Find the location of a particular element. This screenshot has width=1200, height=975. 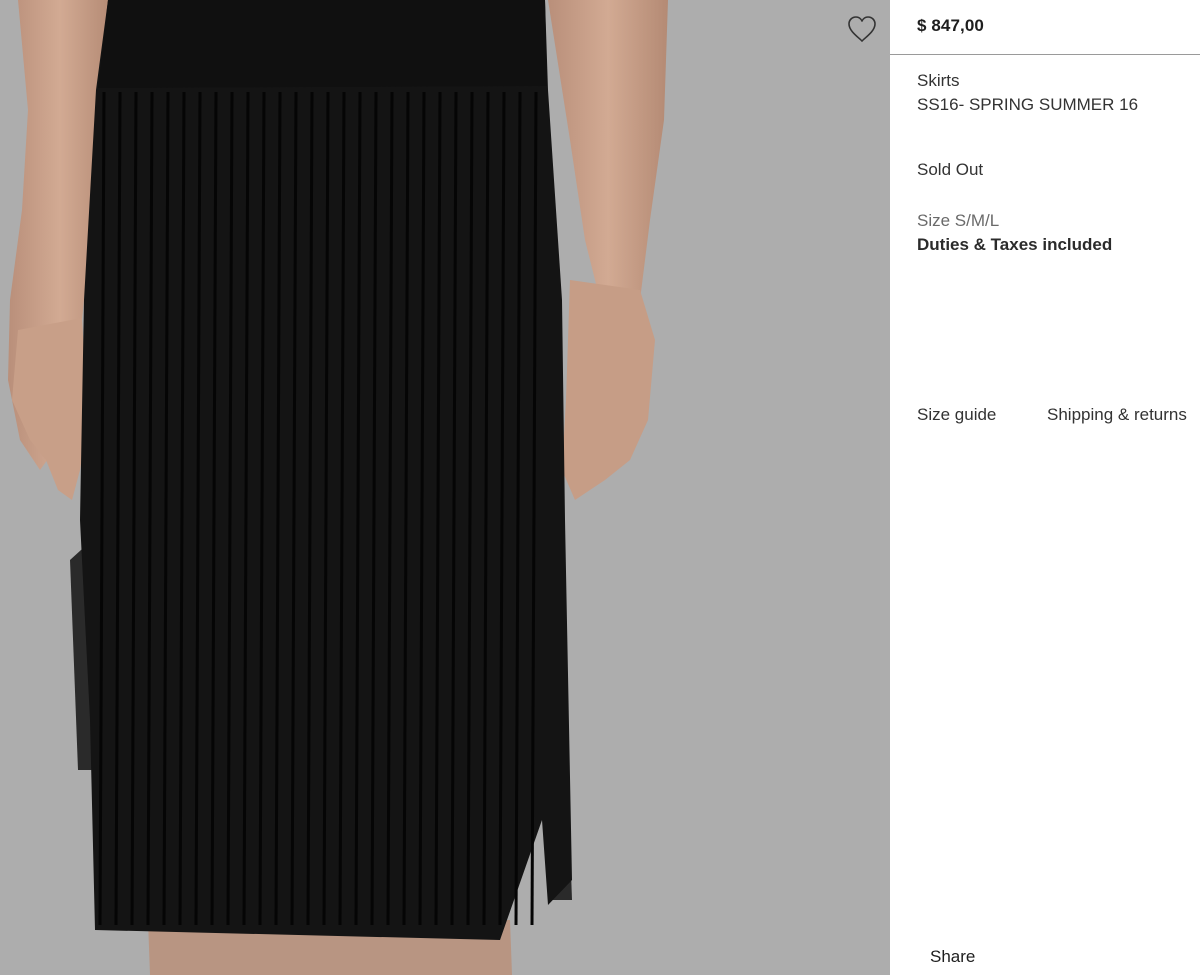

wishlist-heart-icon is located at coordinates (862, 29).